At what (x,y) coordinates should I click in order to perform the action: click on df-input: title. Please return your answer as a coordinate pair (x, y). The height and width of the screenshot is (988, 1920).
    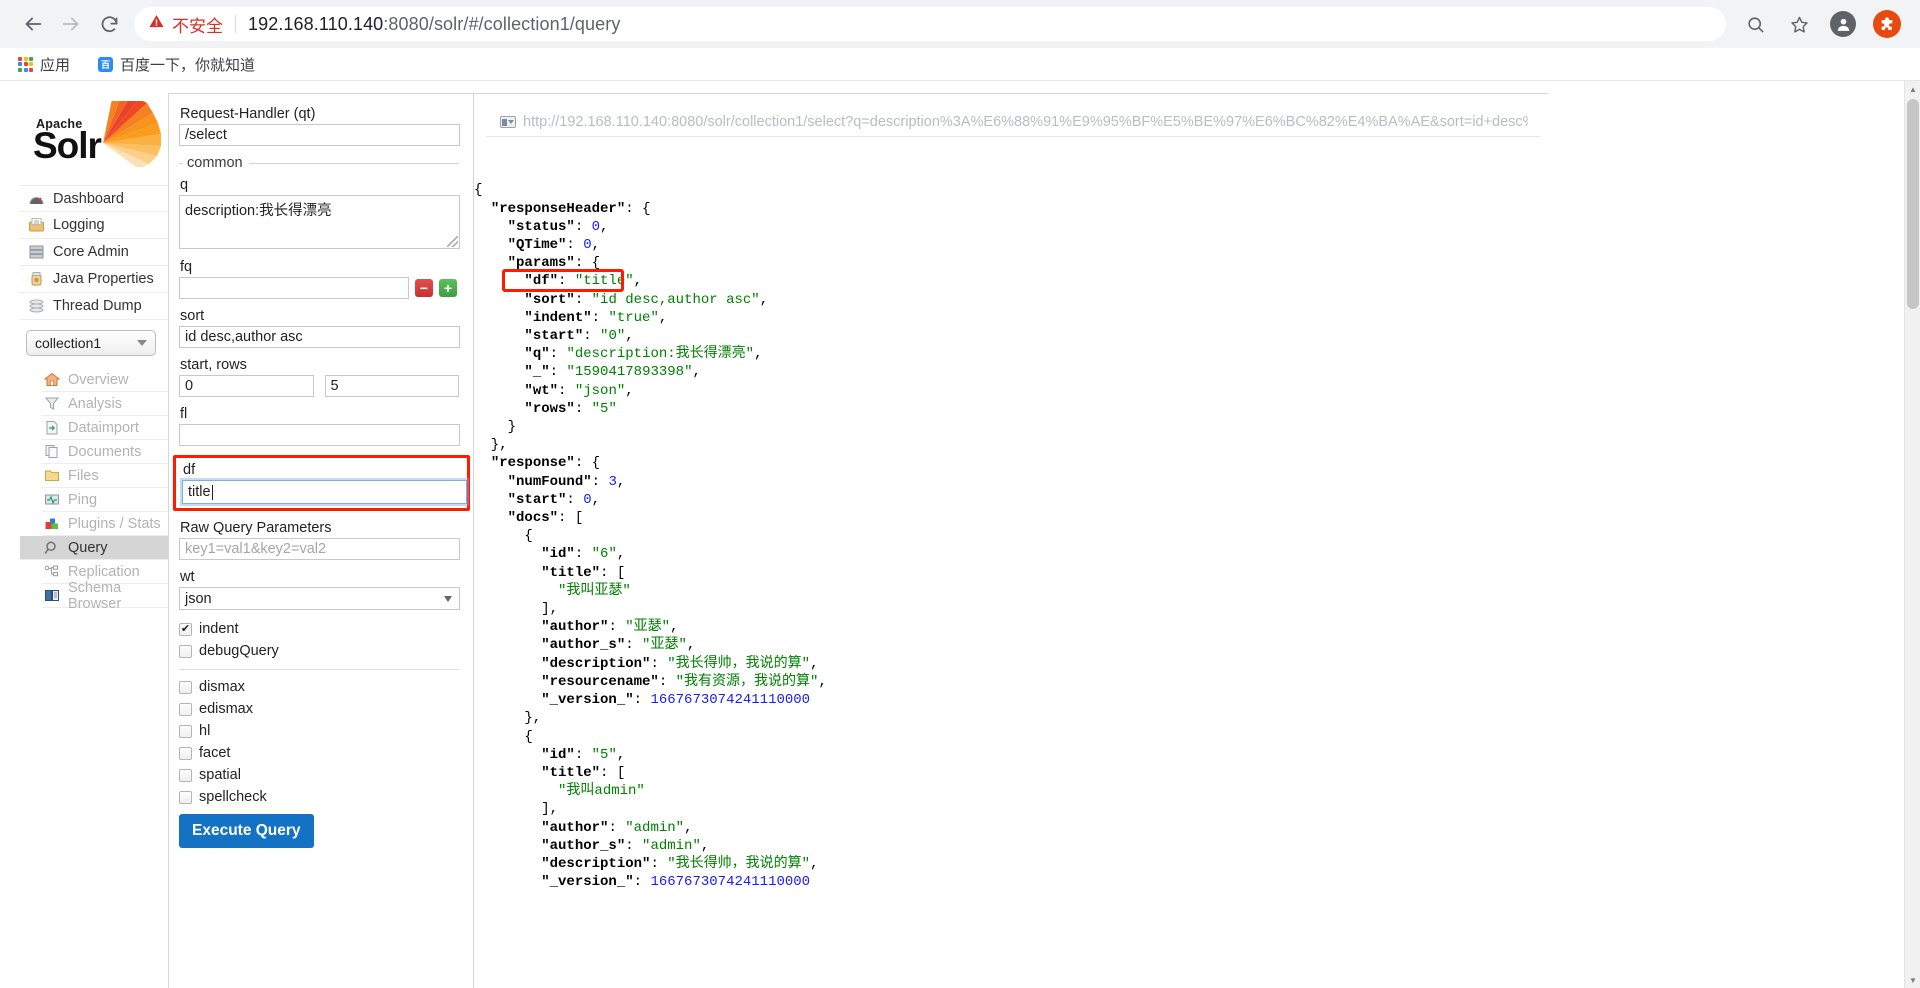
    Looking at the image, I should click on (324, 492).